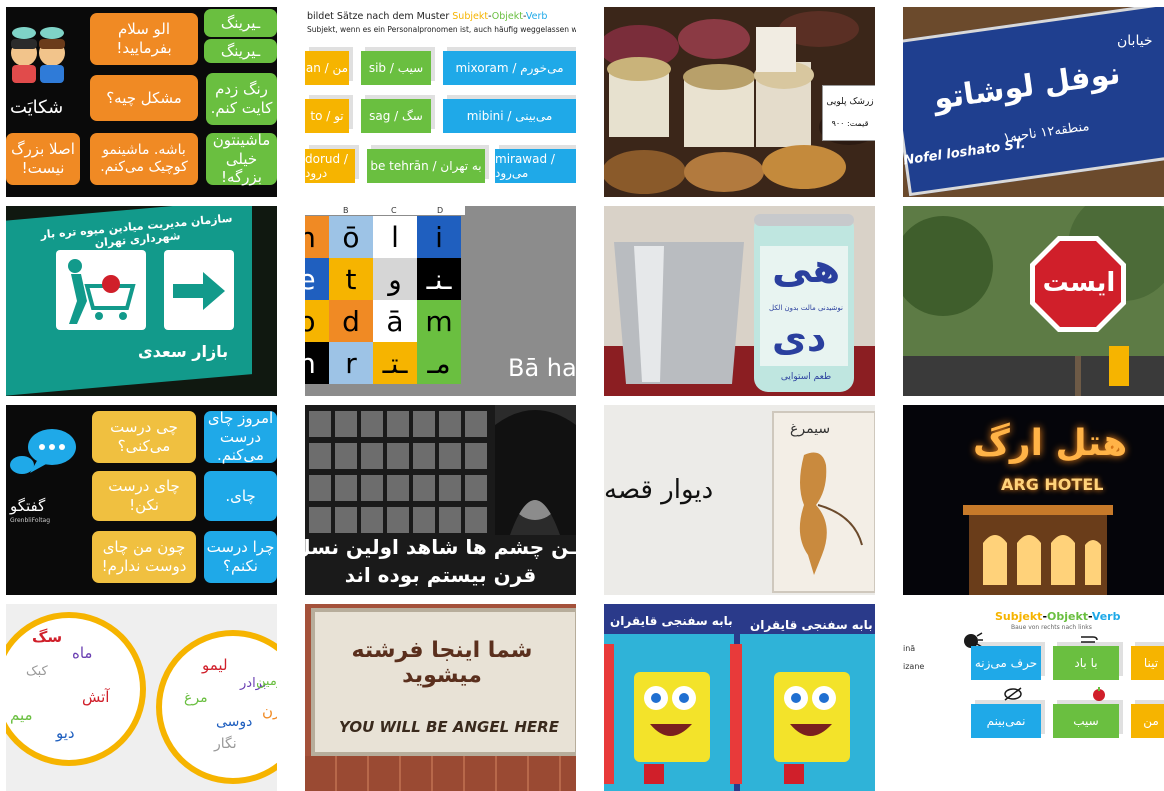 The image size is (1164, 791). I want to click on word-left-3: کبک, so click(37, 671).